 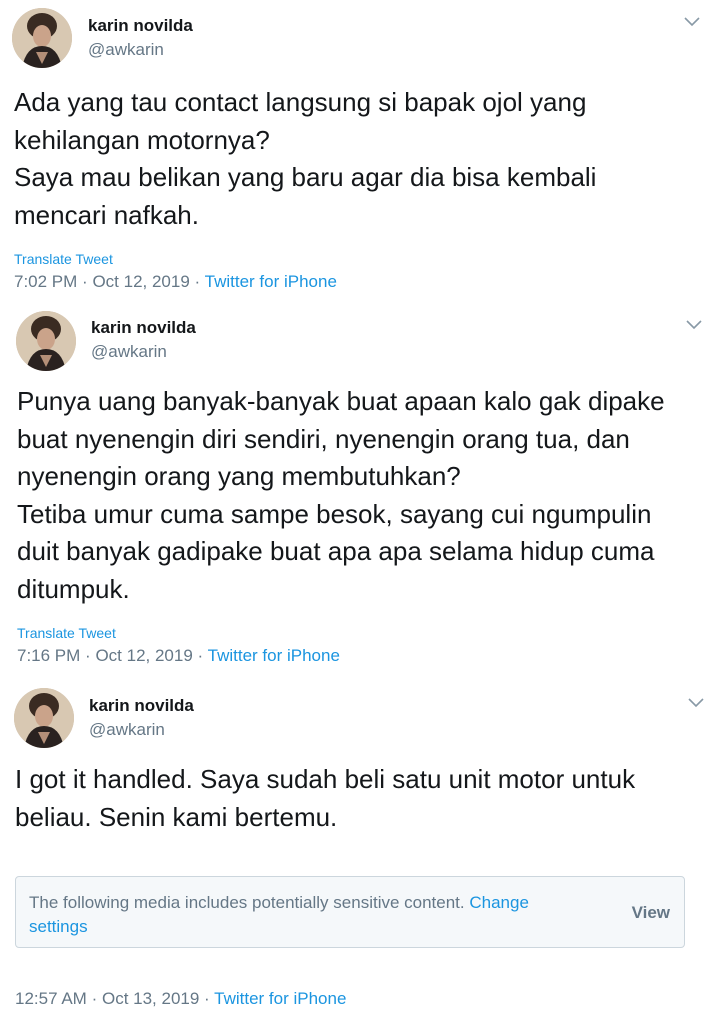 I want to click on tweet-date: Oct 13, 2019, so click(x=150, y=998).